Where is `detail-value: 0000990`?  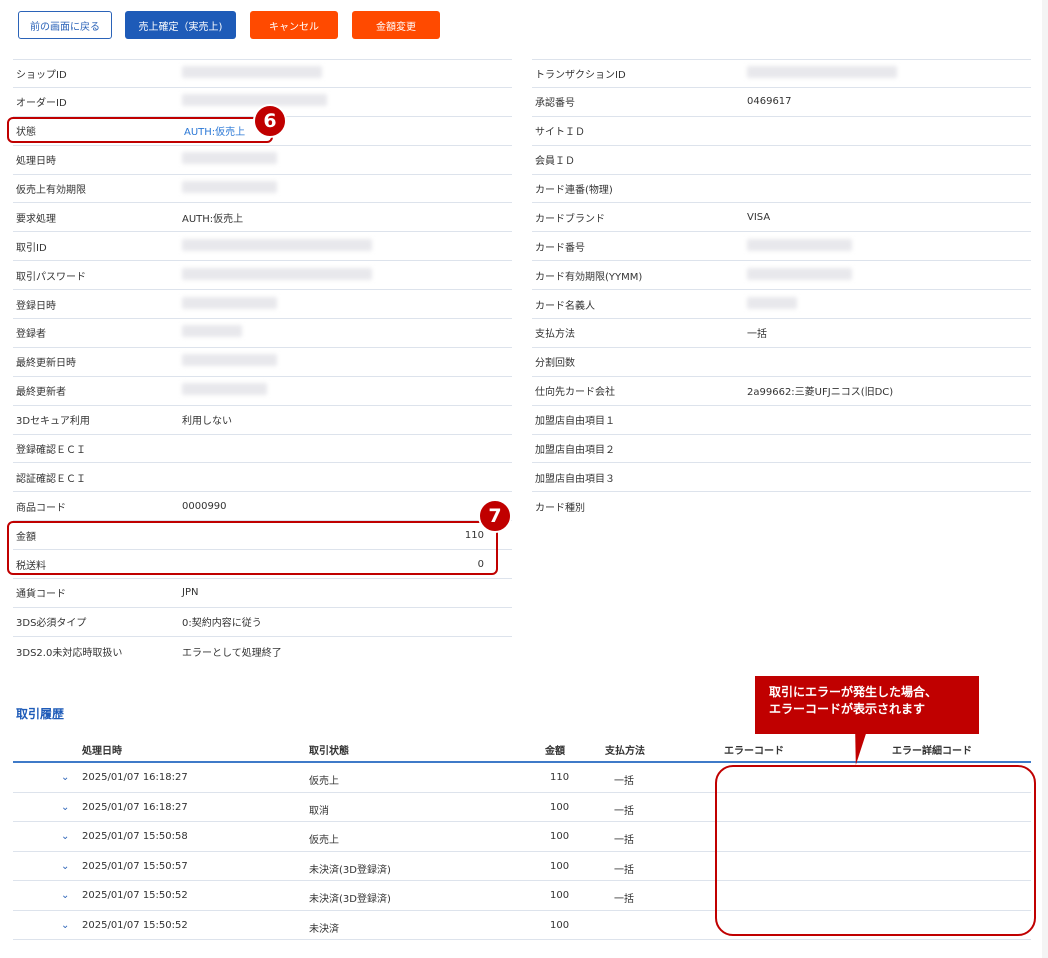 detail-value: 0000990 is located at coordinates (204, 506).